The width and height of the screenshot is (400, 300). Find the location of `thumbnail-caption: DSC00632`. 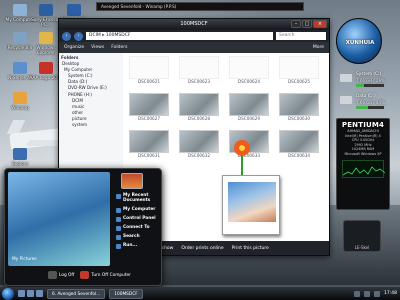

thumbnail-caption: DSC00632 is located at coordinates (199, 155).